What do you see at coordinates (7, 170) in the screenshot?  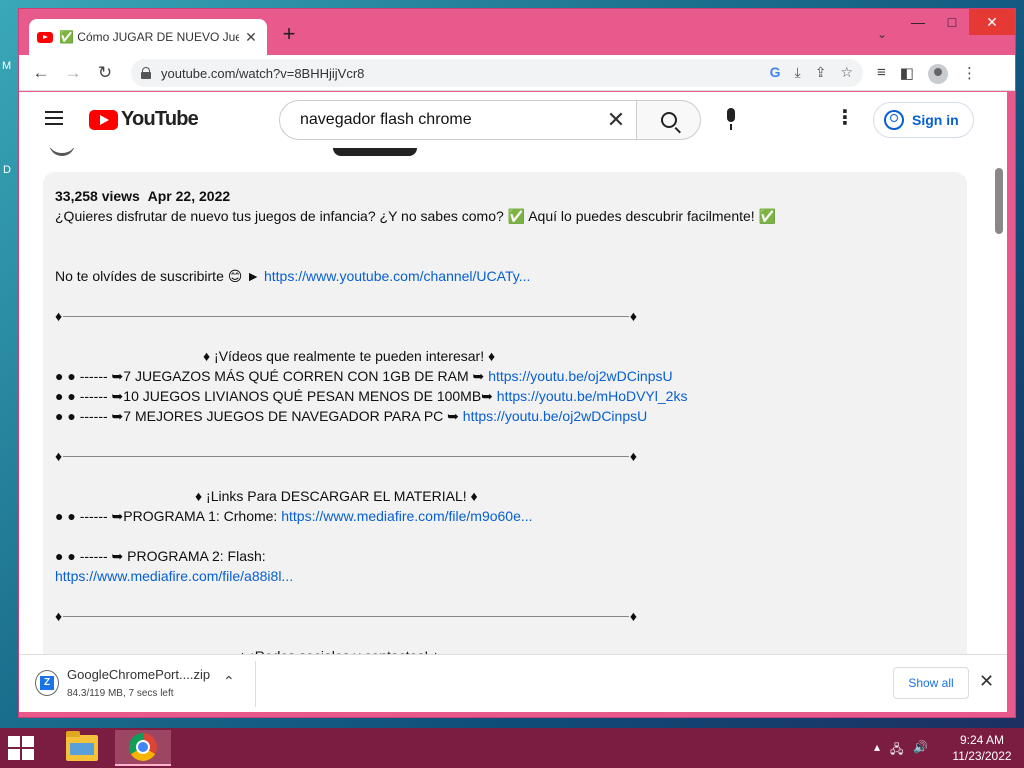 I see `desktop-edge-letter-d: D` at bounding box center [7, 170].